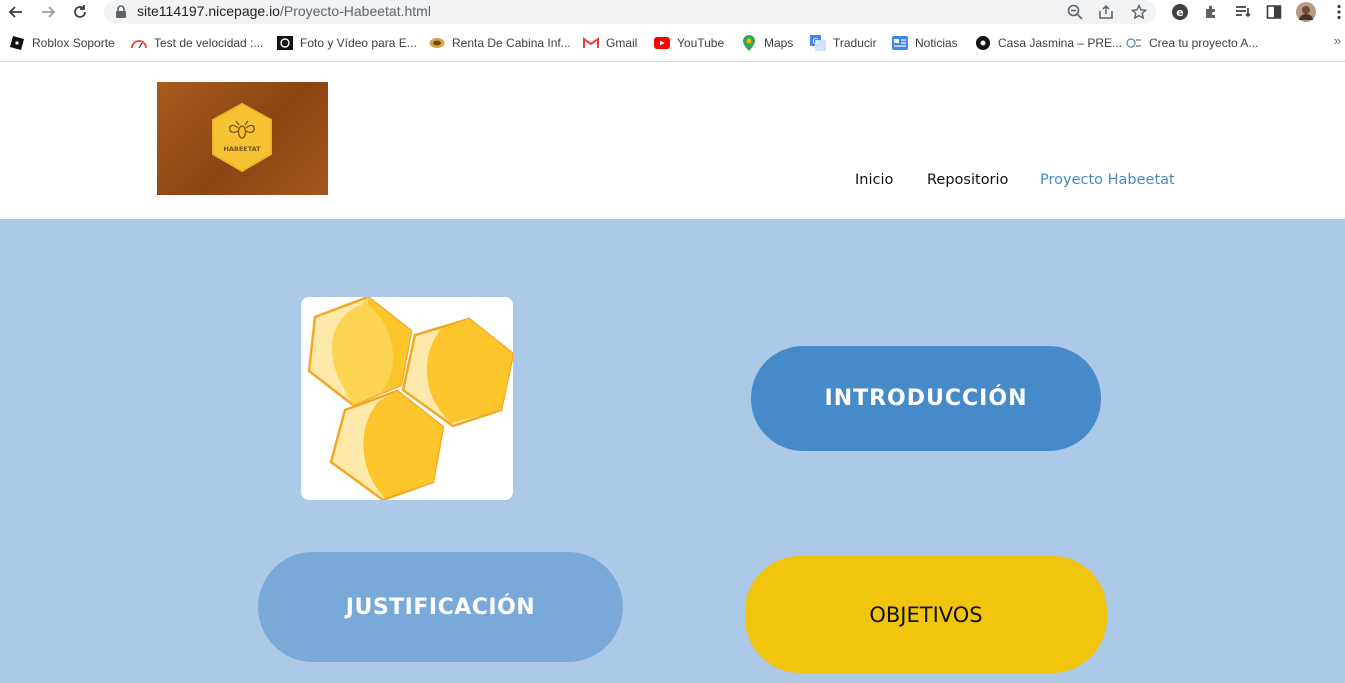  What do you see at coordinates (410, 398) in the screenshot?
I see `honeycomb-icon` at bounding box center [410, 398].